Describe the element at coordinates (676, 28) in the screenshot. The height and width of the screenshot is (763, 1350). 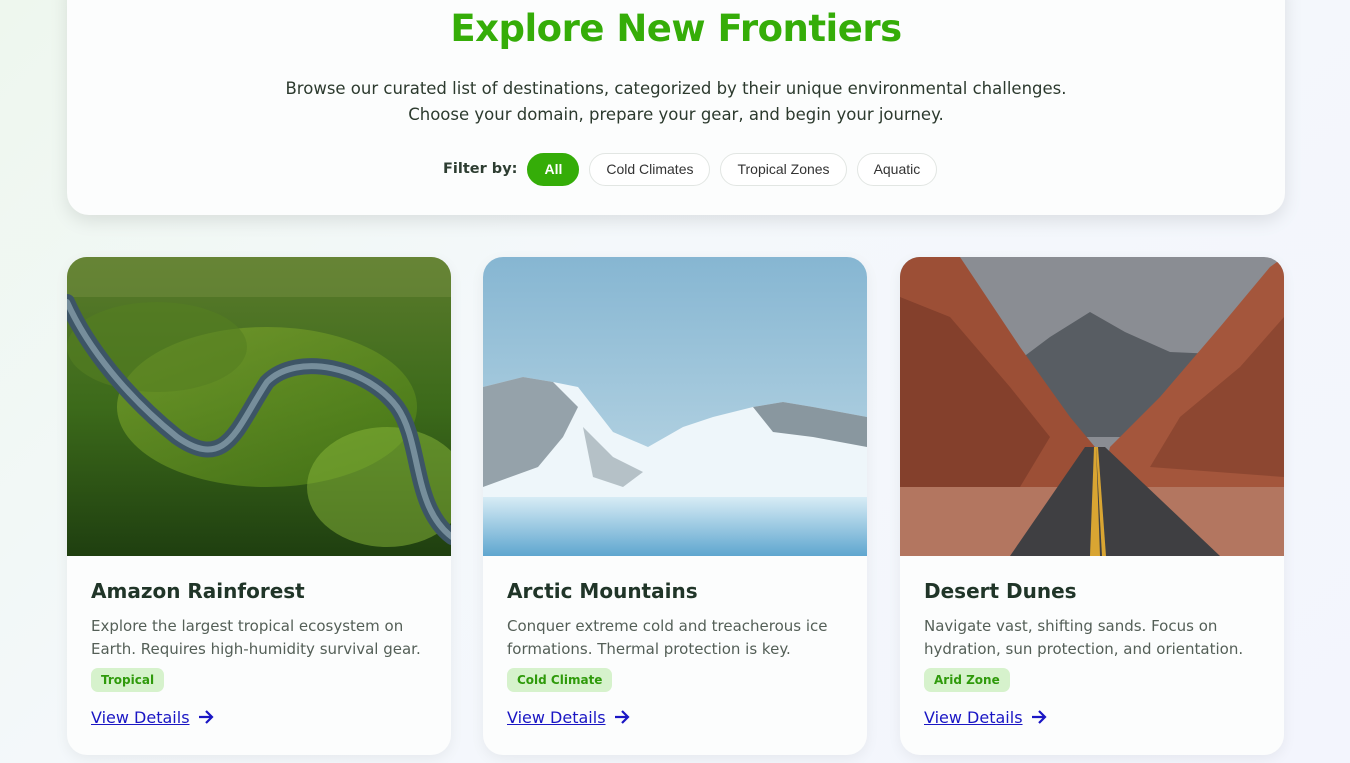
I see `page-title: Explore New Frontiers` at that location.